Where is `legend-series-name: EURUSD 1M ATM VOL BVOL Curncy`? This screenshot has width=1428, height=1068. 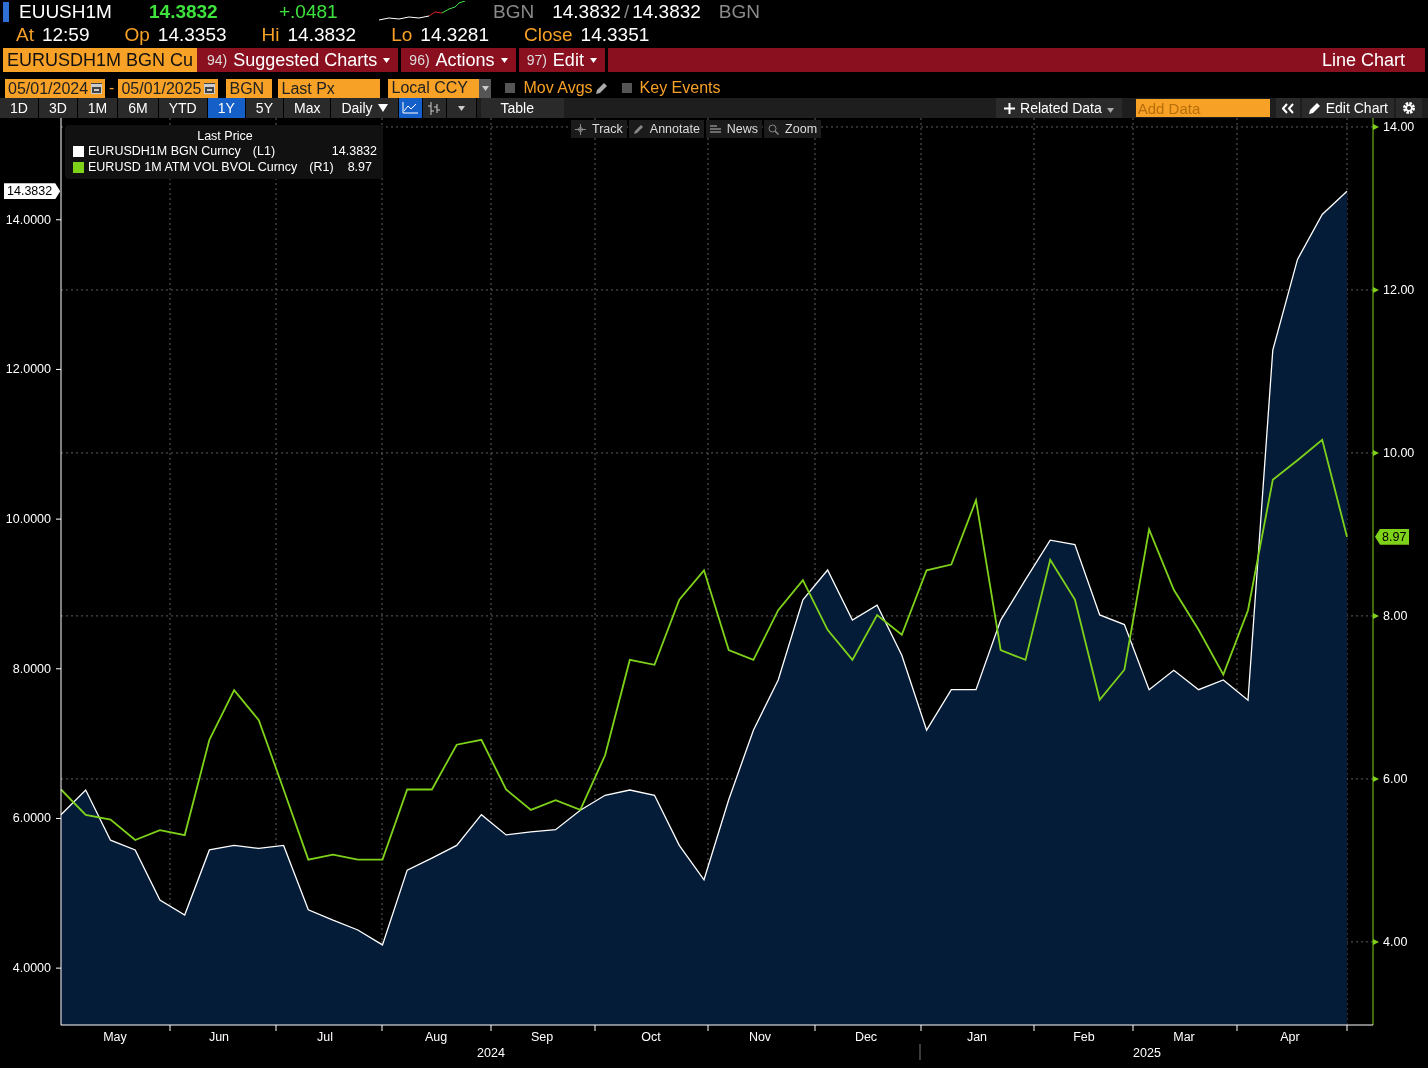 legend-series-name: EURUSD 1M ATM VOL BVOL Curncy is located at coordinates (193, 167).